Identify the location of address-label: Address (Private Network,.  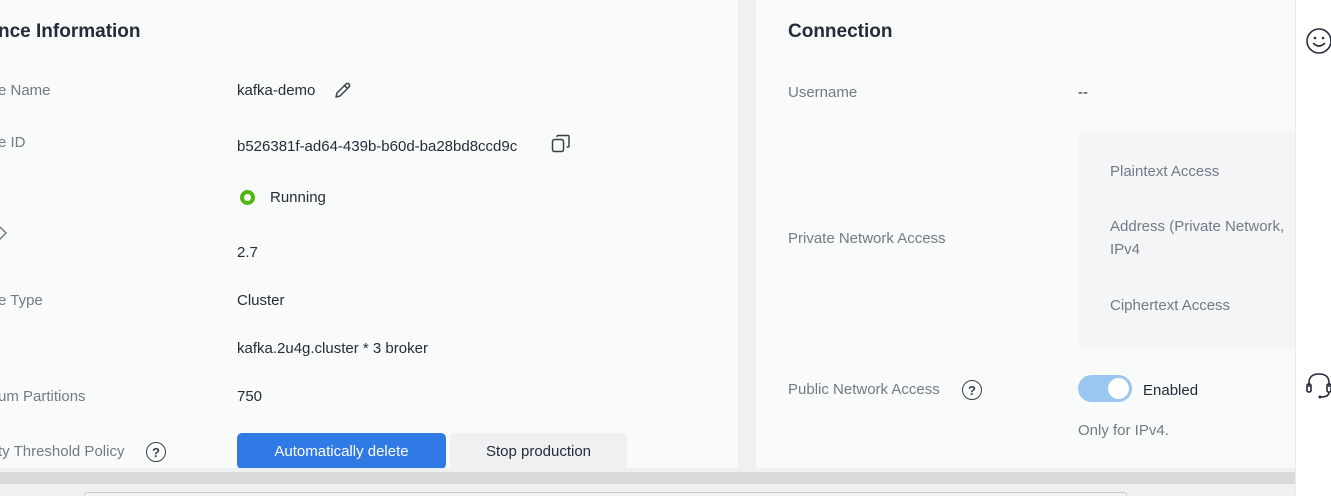
(1197, 226).